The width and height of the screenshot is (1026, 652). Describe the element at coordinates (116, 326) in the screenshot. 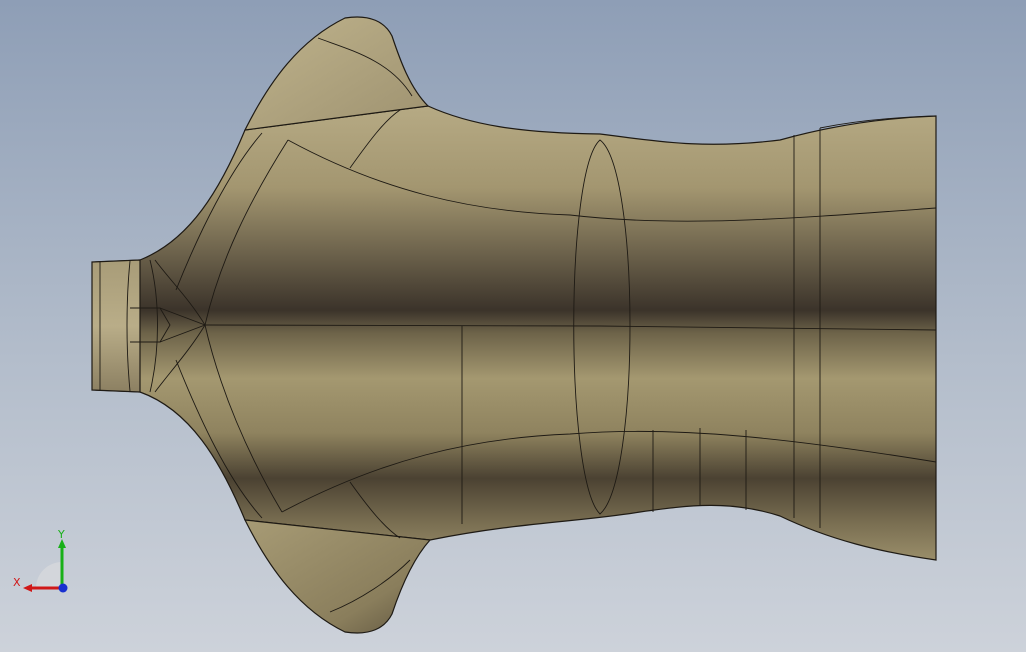

I see `neck-surface` at that location.